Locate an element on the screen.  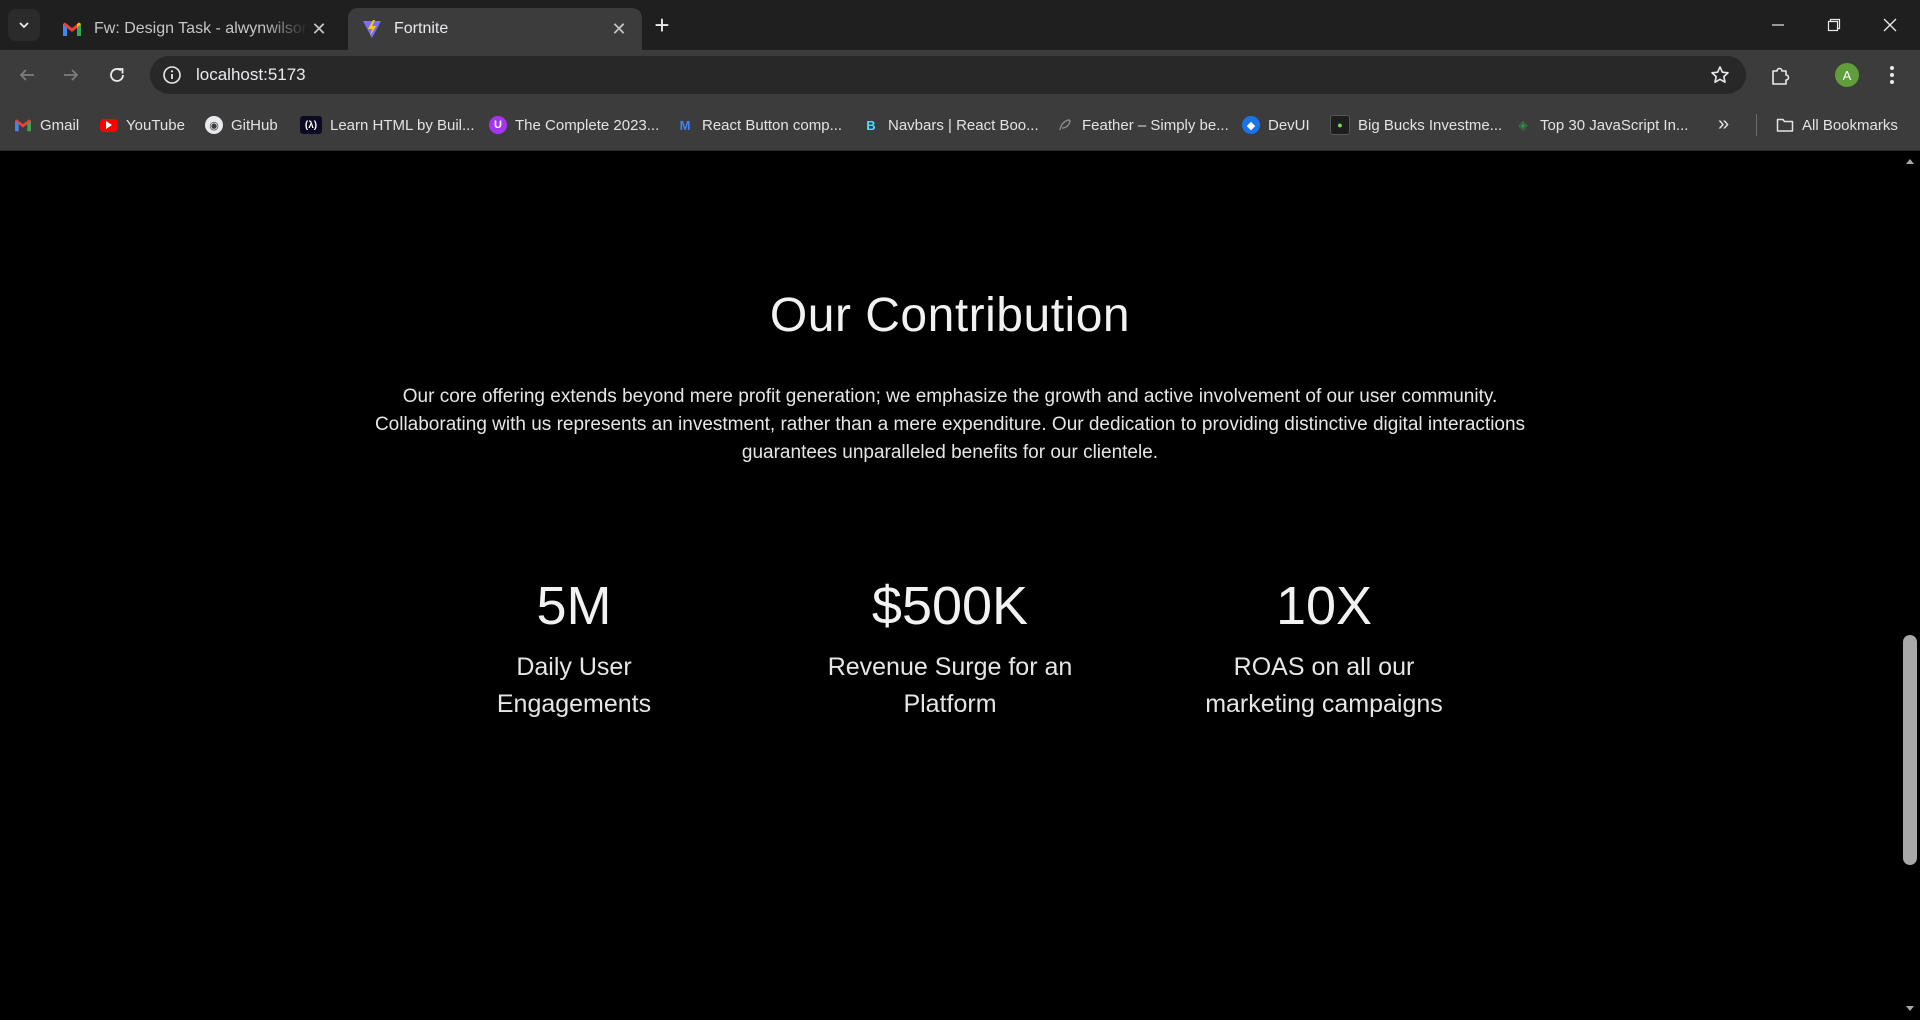
restore-button is located at coordinates (1834, 25).